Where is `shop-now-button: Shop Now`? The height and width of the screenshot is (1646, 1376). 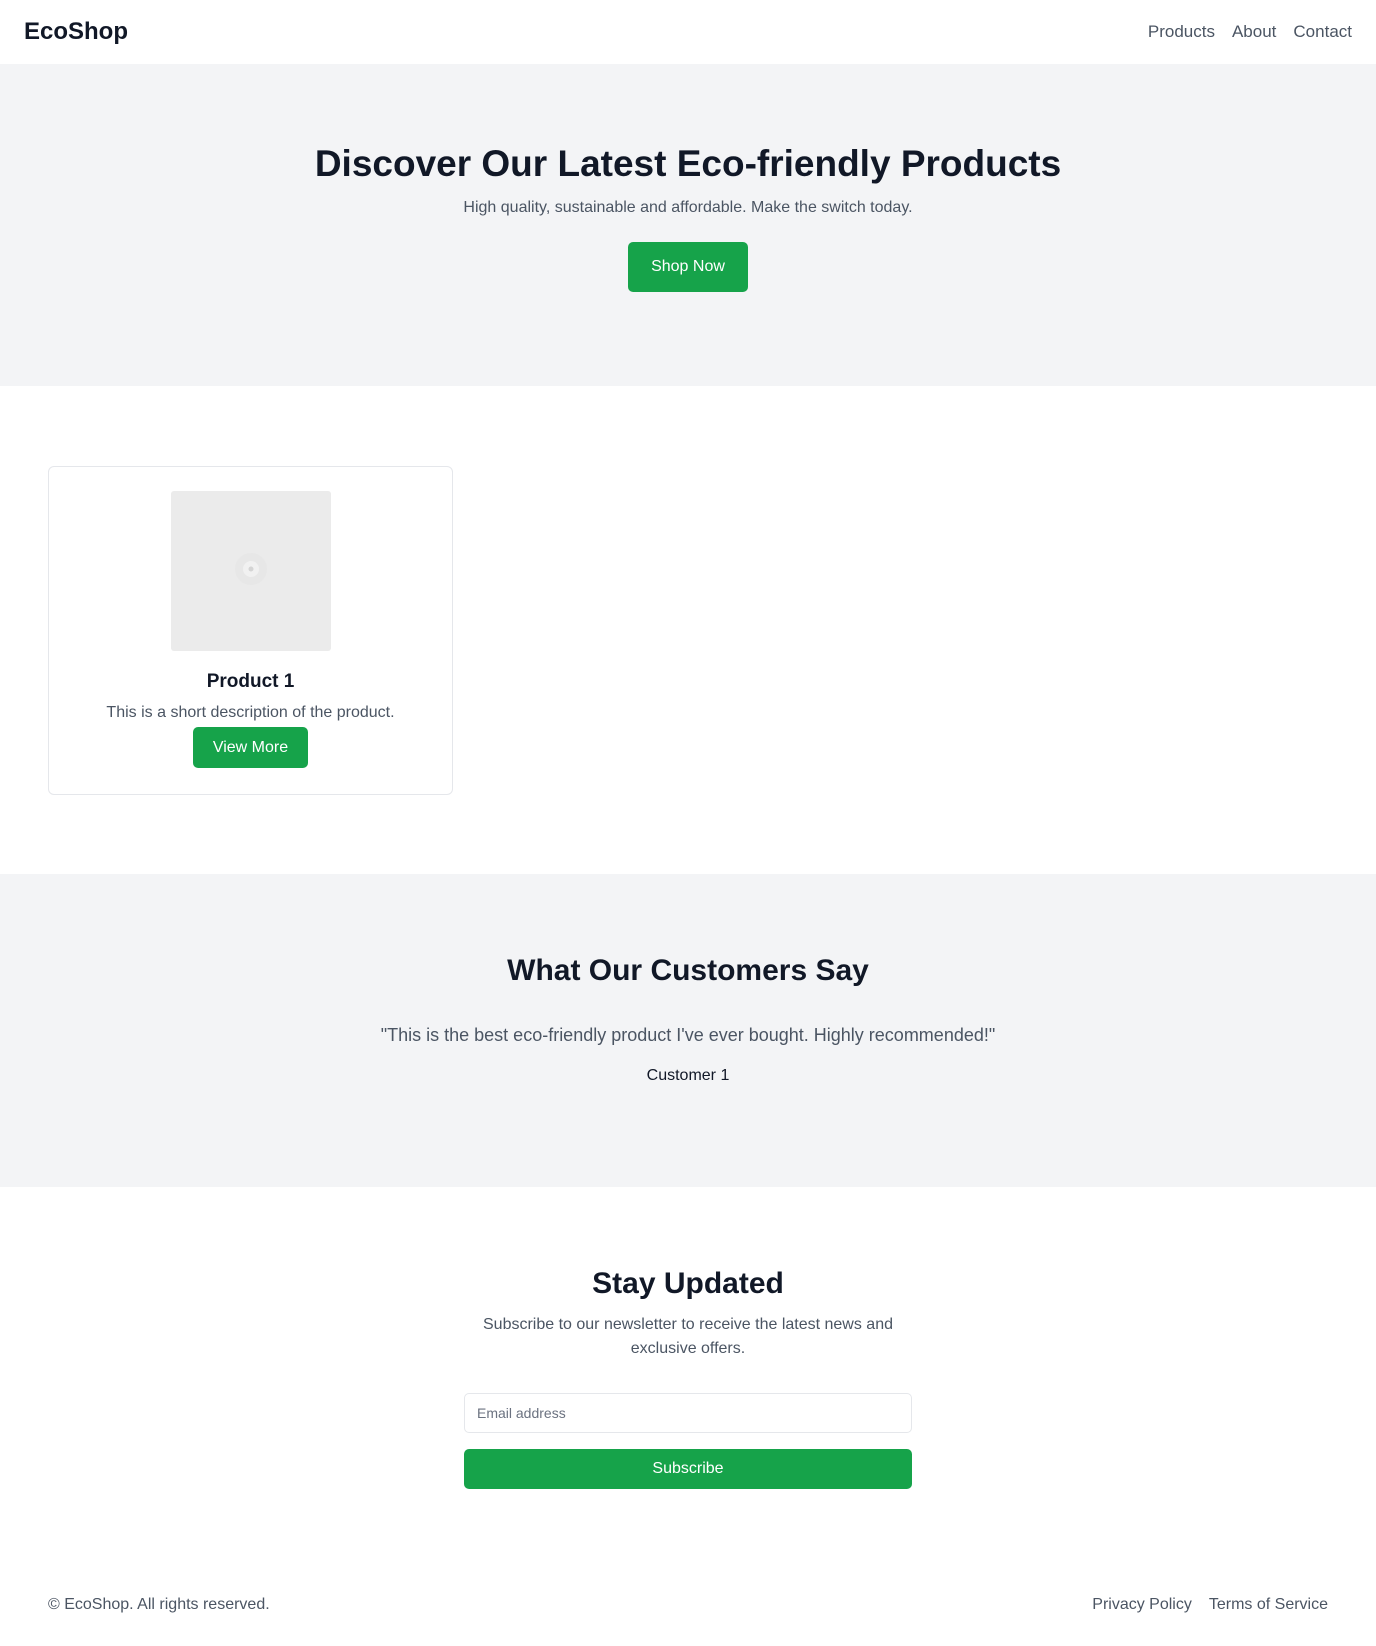
shop-now-button: Shop Now is located at coordinates (688, 267).